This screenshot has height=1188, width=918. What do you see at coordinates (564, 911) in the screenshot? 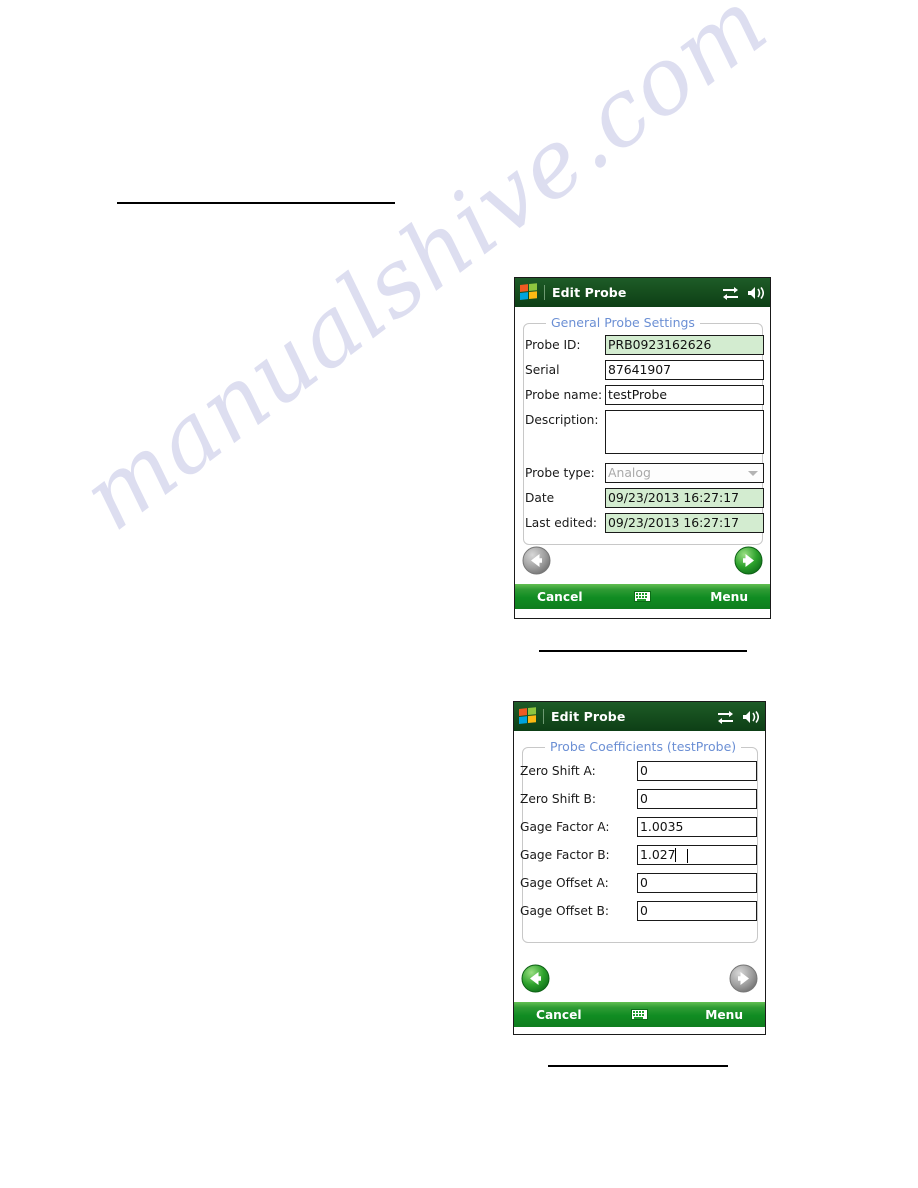
I see `field-label: Gage Offset B:` at bounding box center [564, 911].